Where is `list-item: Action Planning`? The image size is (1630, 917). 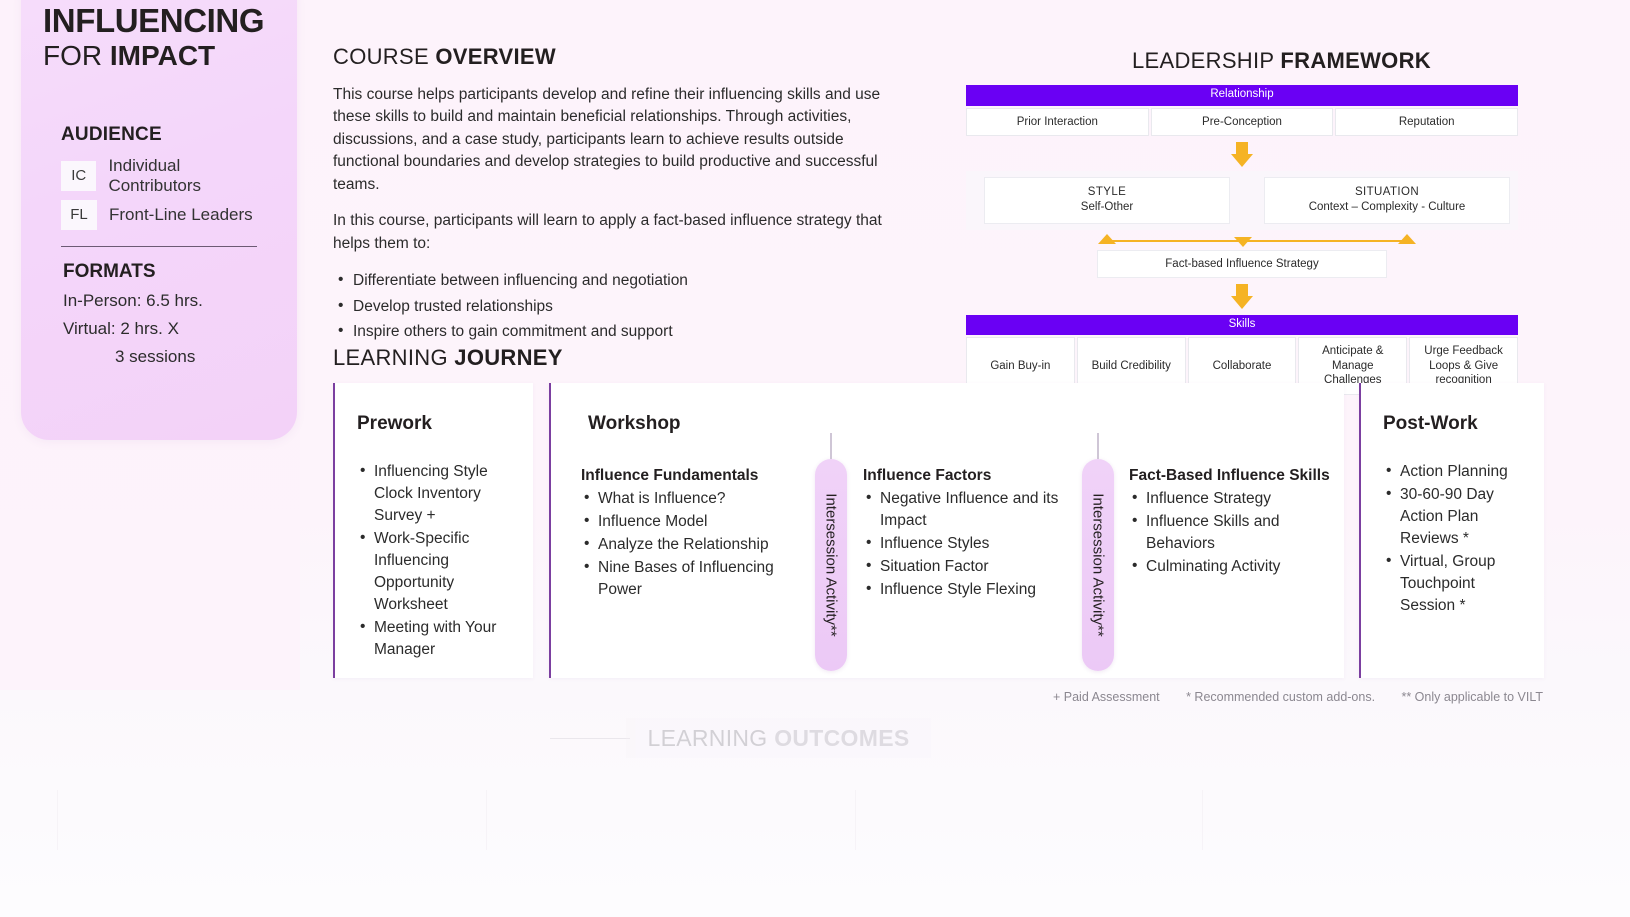
list-item: Action Planning is located at coordinates (1458, 471).